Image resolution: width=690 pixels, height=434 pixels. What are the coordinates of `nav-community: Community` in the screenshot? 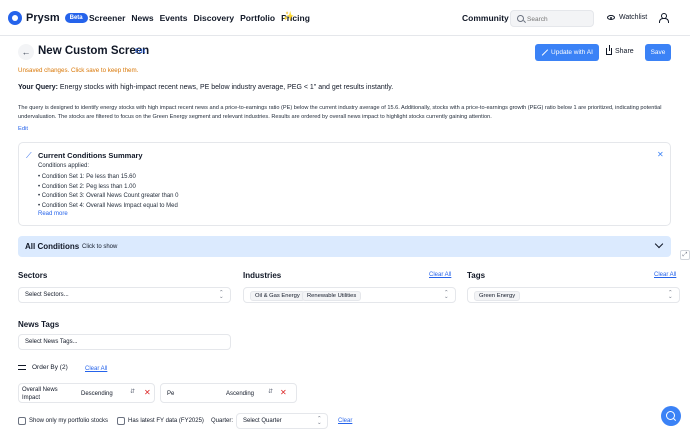 It's located at (485, 18).